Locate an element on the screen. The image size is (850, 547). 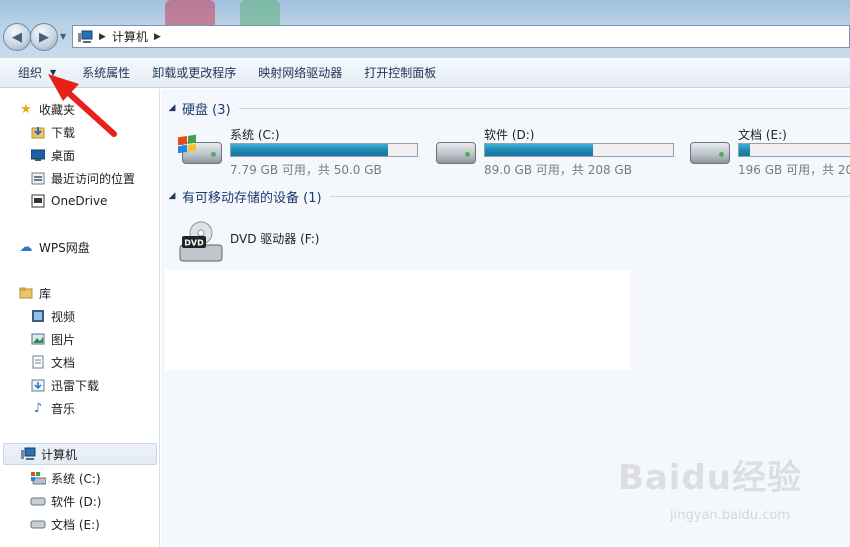
library-icon is located at coordinates (26, 293).